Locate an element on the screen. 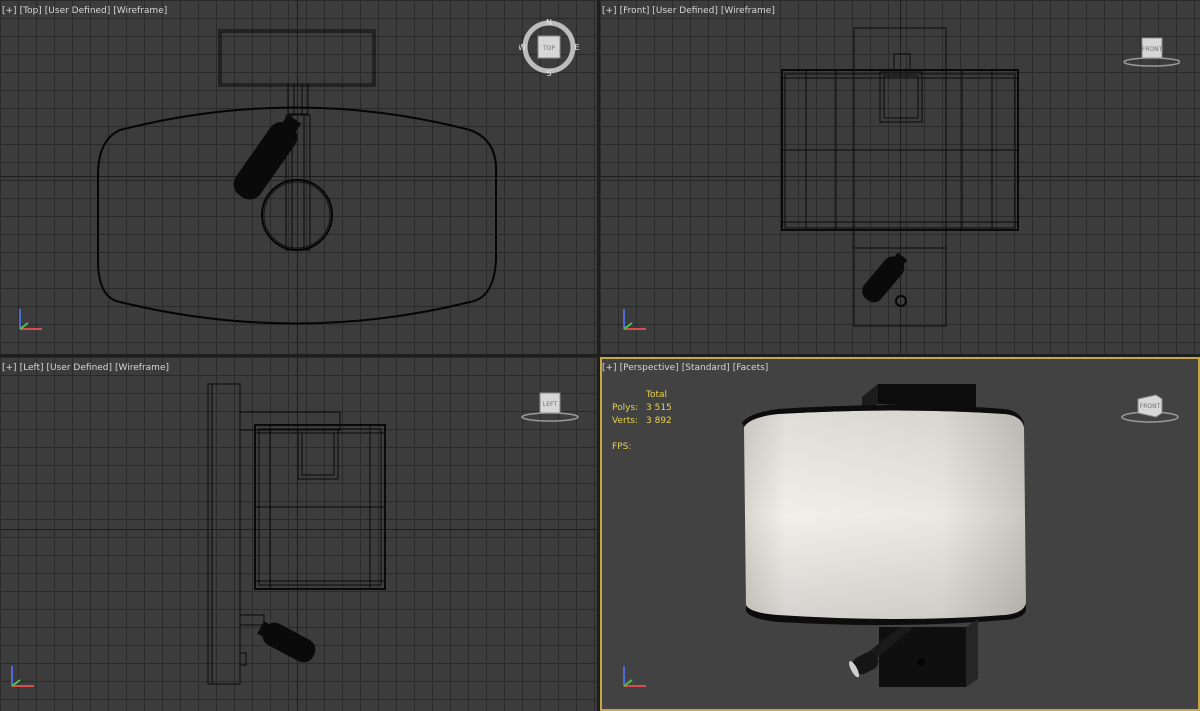 The image size is (1200, 711). front-wireframe-model is located at coordinates (900, 177).